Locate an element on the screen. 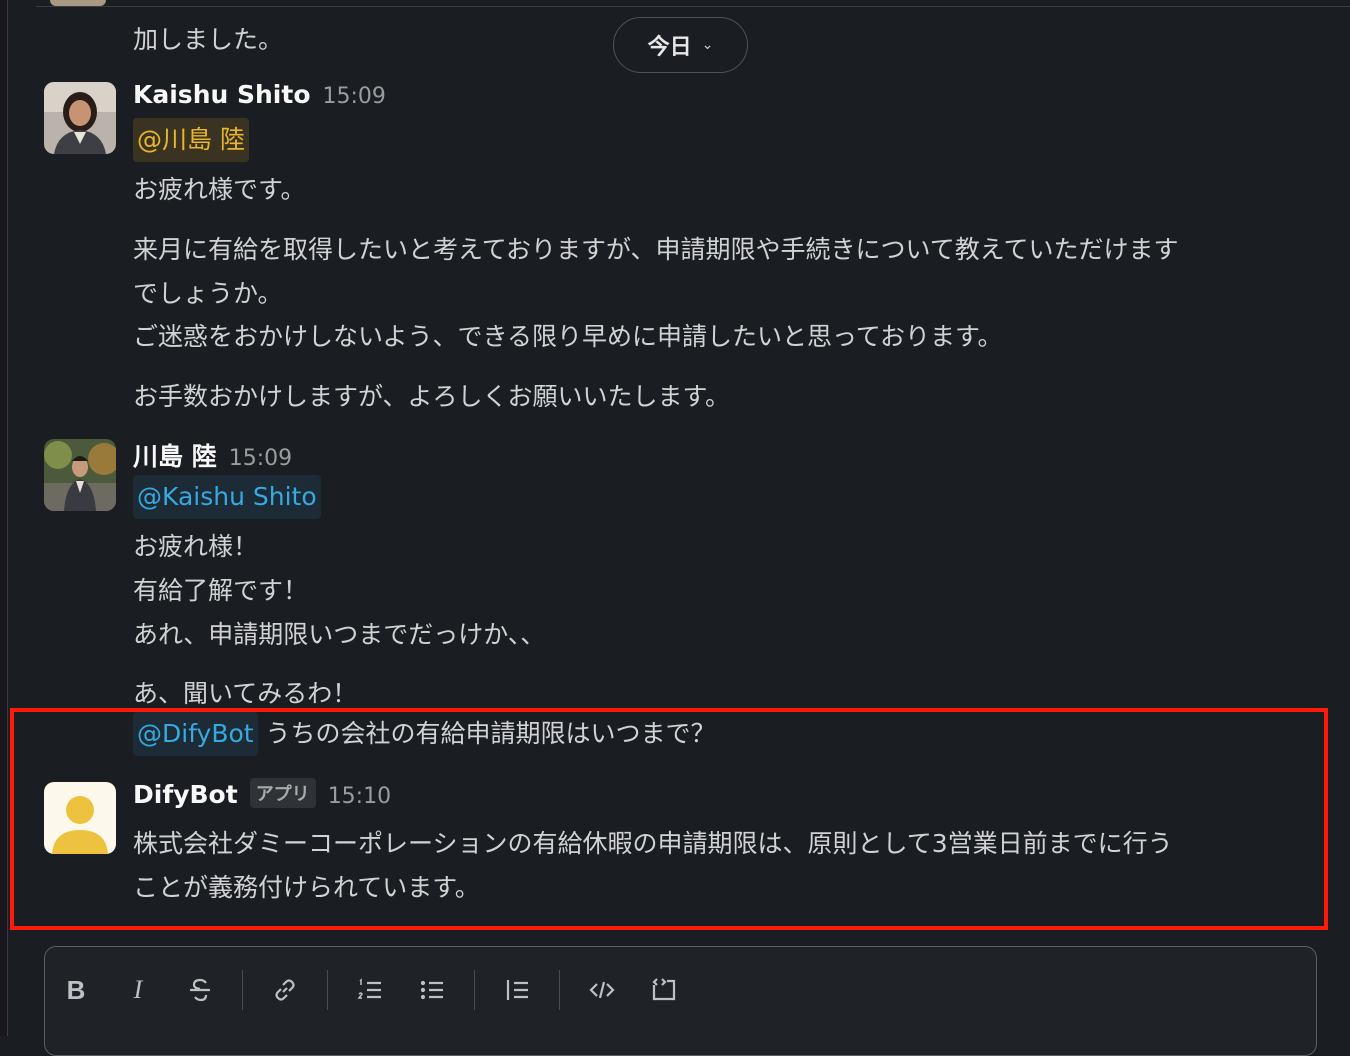 The image size is (1350, 1056). message-line: お手数おかけしますが、よろしくお願いいたします。 is located at coordinates (432, 396).